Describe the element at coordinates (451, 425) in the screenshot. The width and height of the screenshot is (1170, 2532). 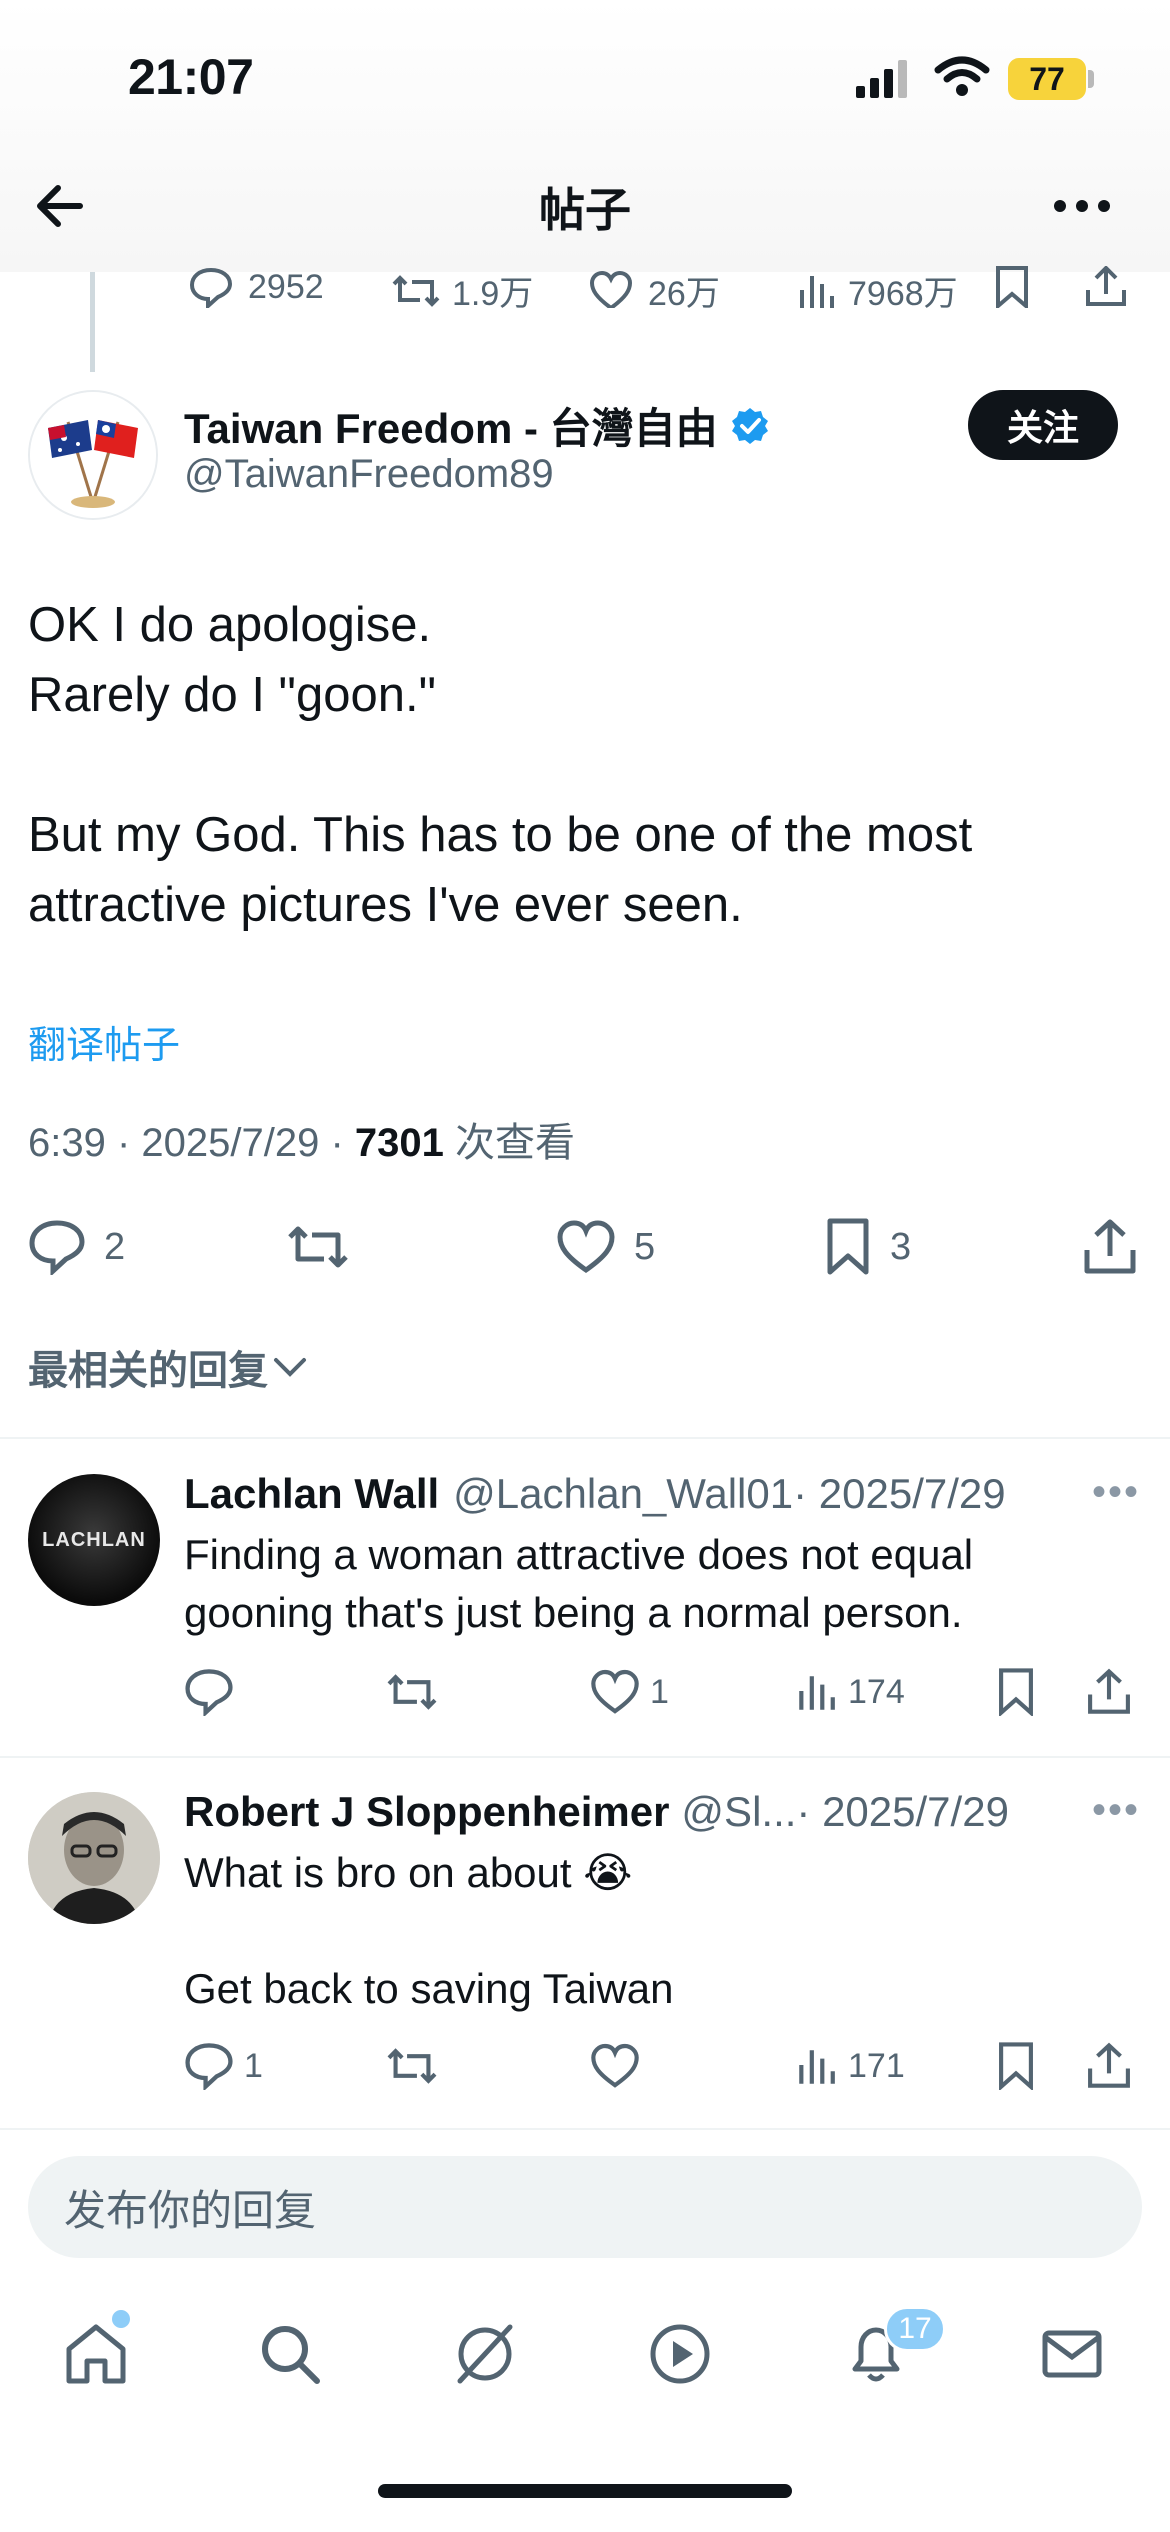
I see `author-name-text: Taiwan Freedom - 台灣自由` at that location.